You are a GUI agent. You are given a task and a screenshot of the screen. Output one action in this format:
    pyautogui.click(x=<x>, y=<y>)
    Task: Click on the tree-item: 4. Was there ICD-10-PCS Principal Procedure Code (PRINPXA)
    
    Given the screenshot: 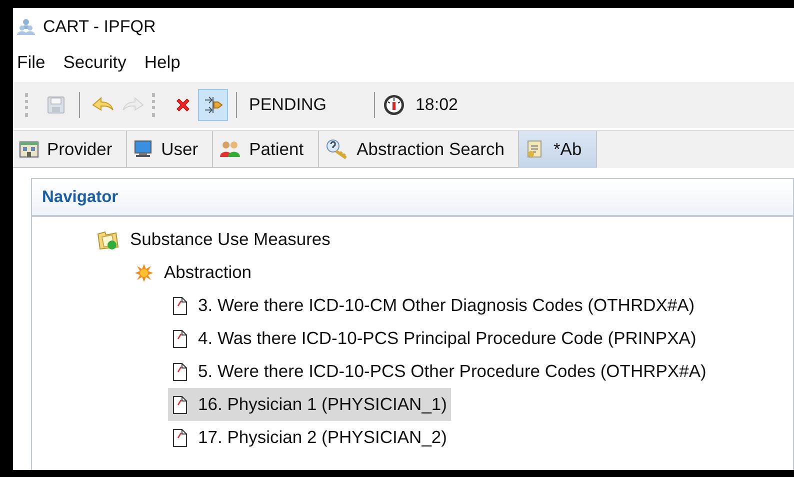 What is the action you would take?
    pyautogui.click(x=434, y=338)
    